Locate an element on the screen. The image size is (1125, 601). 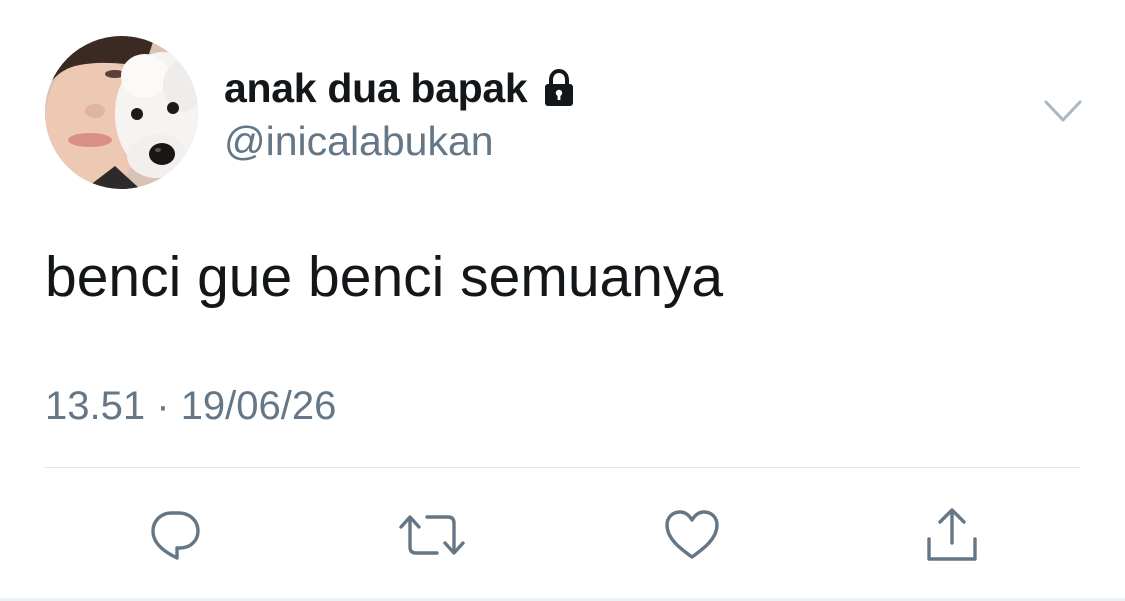
share-icon is located at coordinates (952, 535).